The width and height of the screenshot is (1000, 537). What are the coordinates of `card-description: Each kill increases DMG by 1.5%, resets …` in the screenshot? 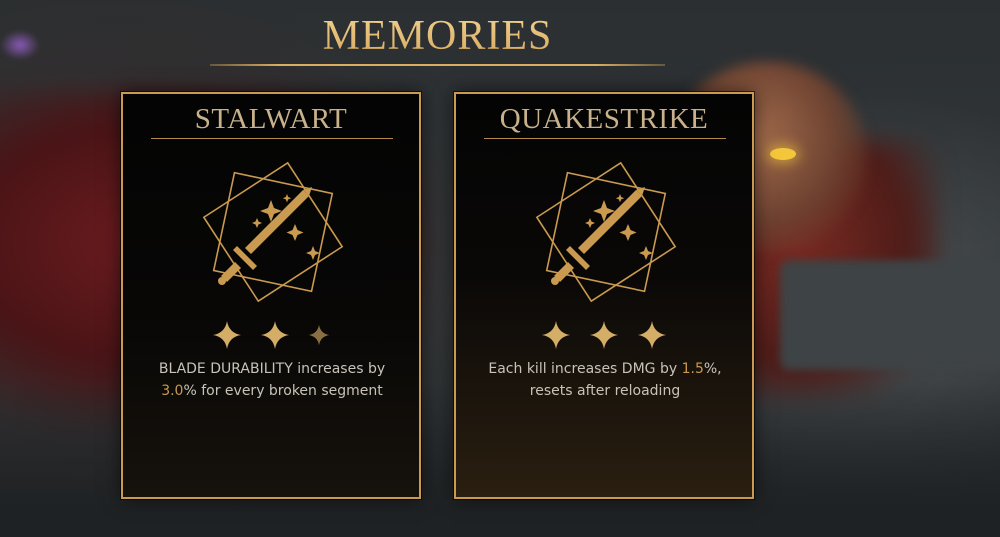 It's located at (605, 380).